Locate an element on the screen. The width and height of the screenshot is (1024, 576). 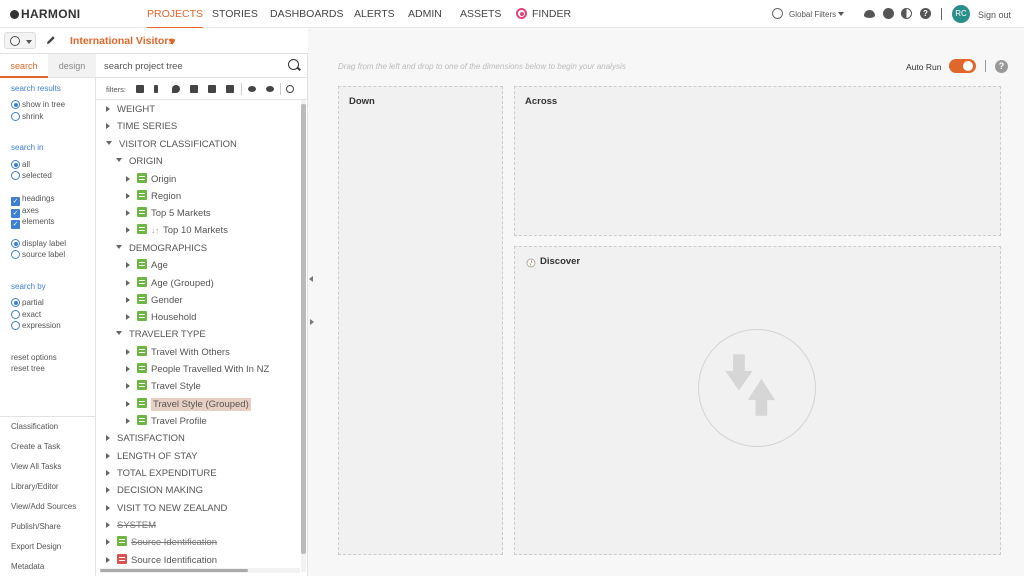
tree-node-weight: WEIGHT is located at coordinates (130, 110).